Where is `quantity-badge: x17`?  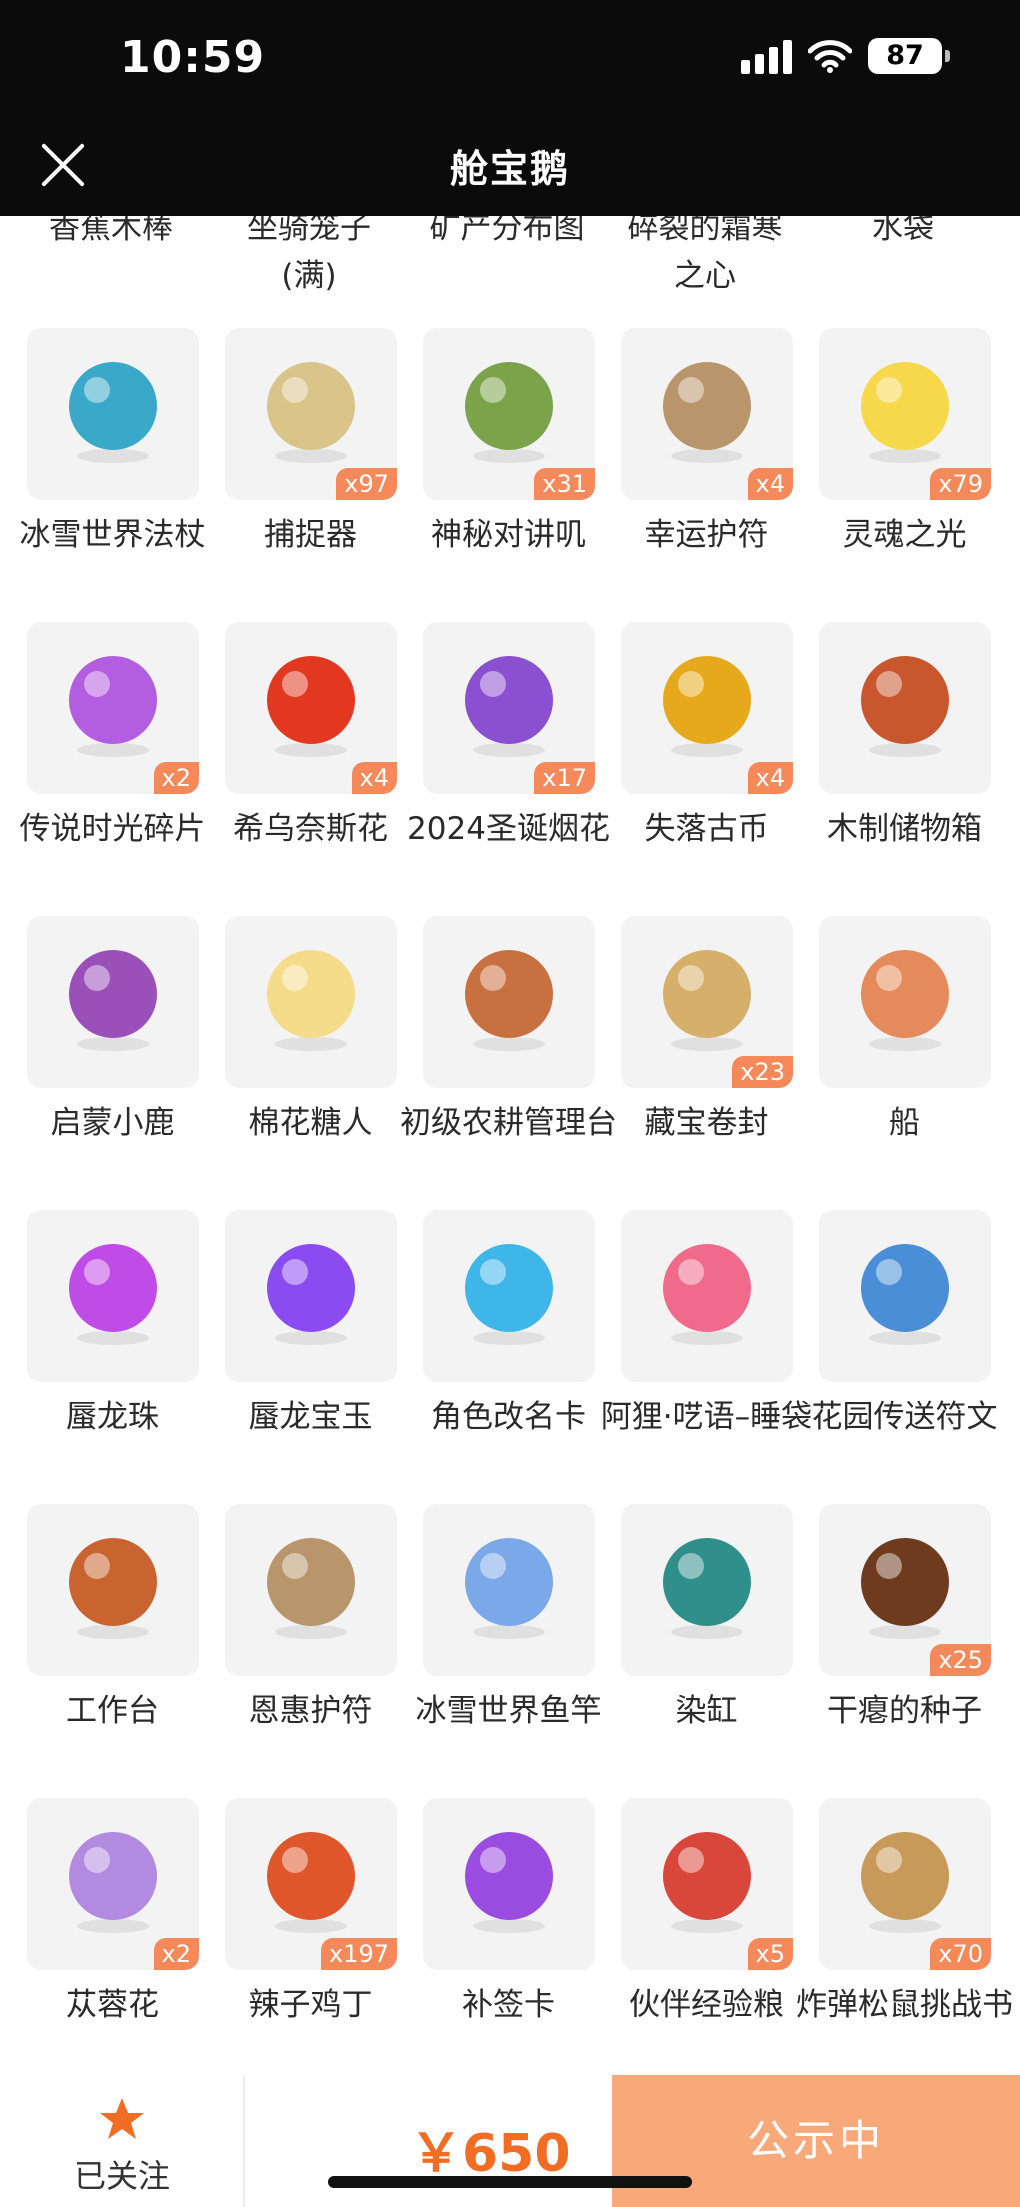 quantity-badge: x17 is located at coordinates (564, 778).